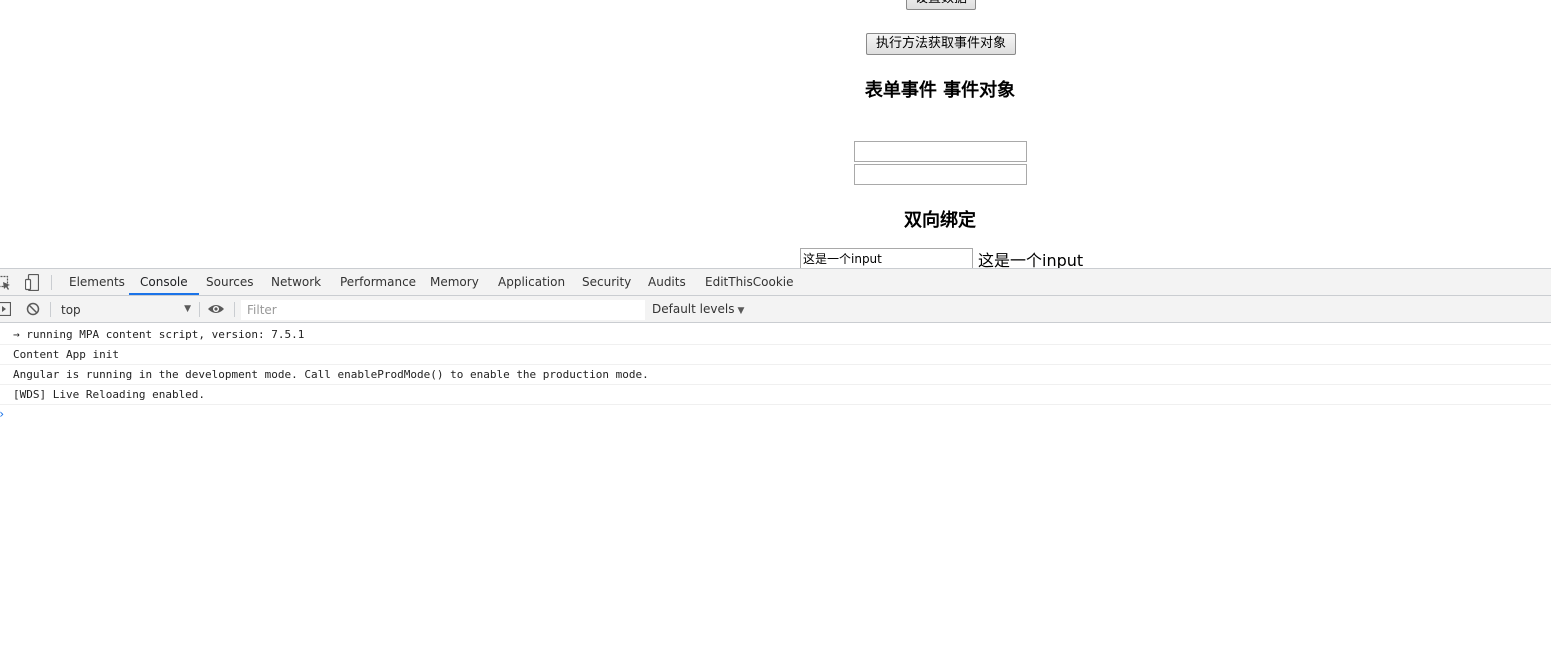 The height and width of the screenshot is (647, 1551). Describe the element at coordinates (1031, 259) in the screenshot. I see `binding-echo-text: 这是一个input` at that location.